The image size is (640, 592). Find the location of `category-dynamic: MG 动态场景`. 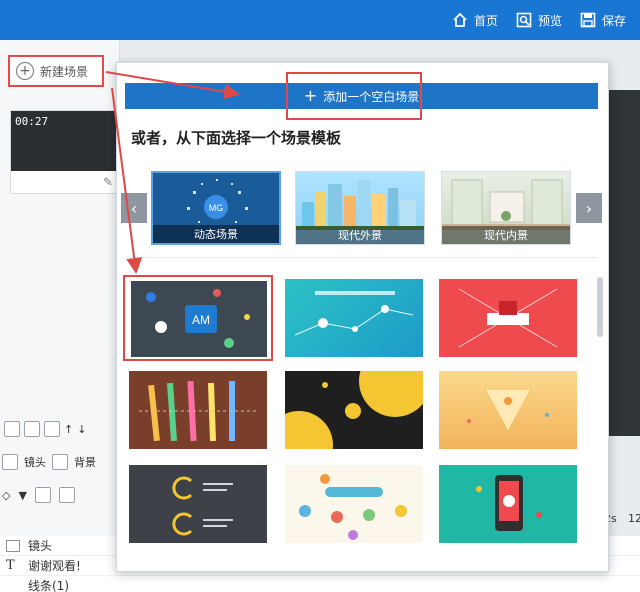

category-dynamic: MG 动态场景 is located at coordinates (216, 208).